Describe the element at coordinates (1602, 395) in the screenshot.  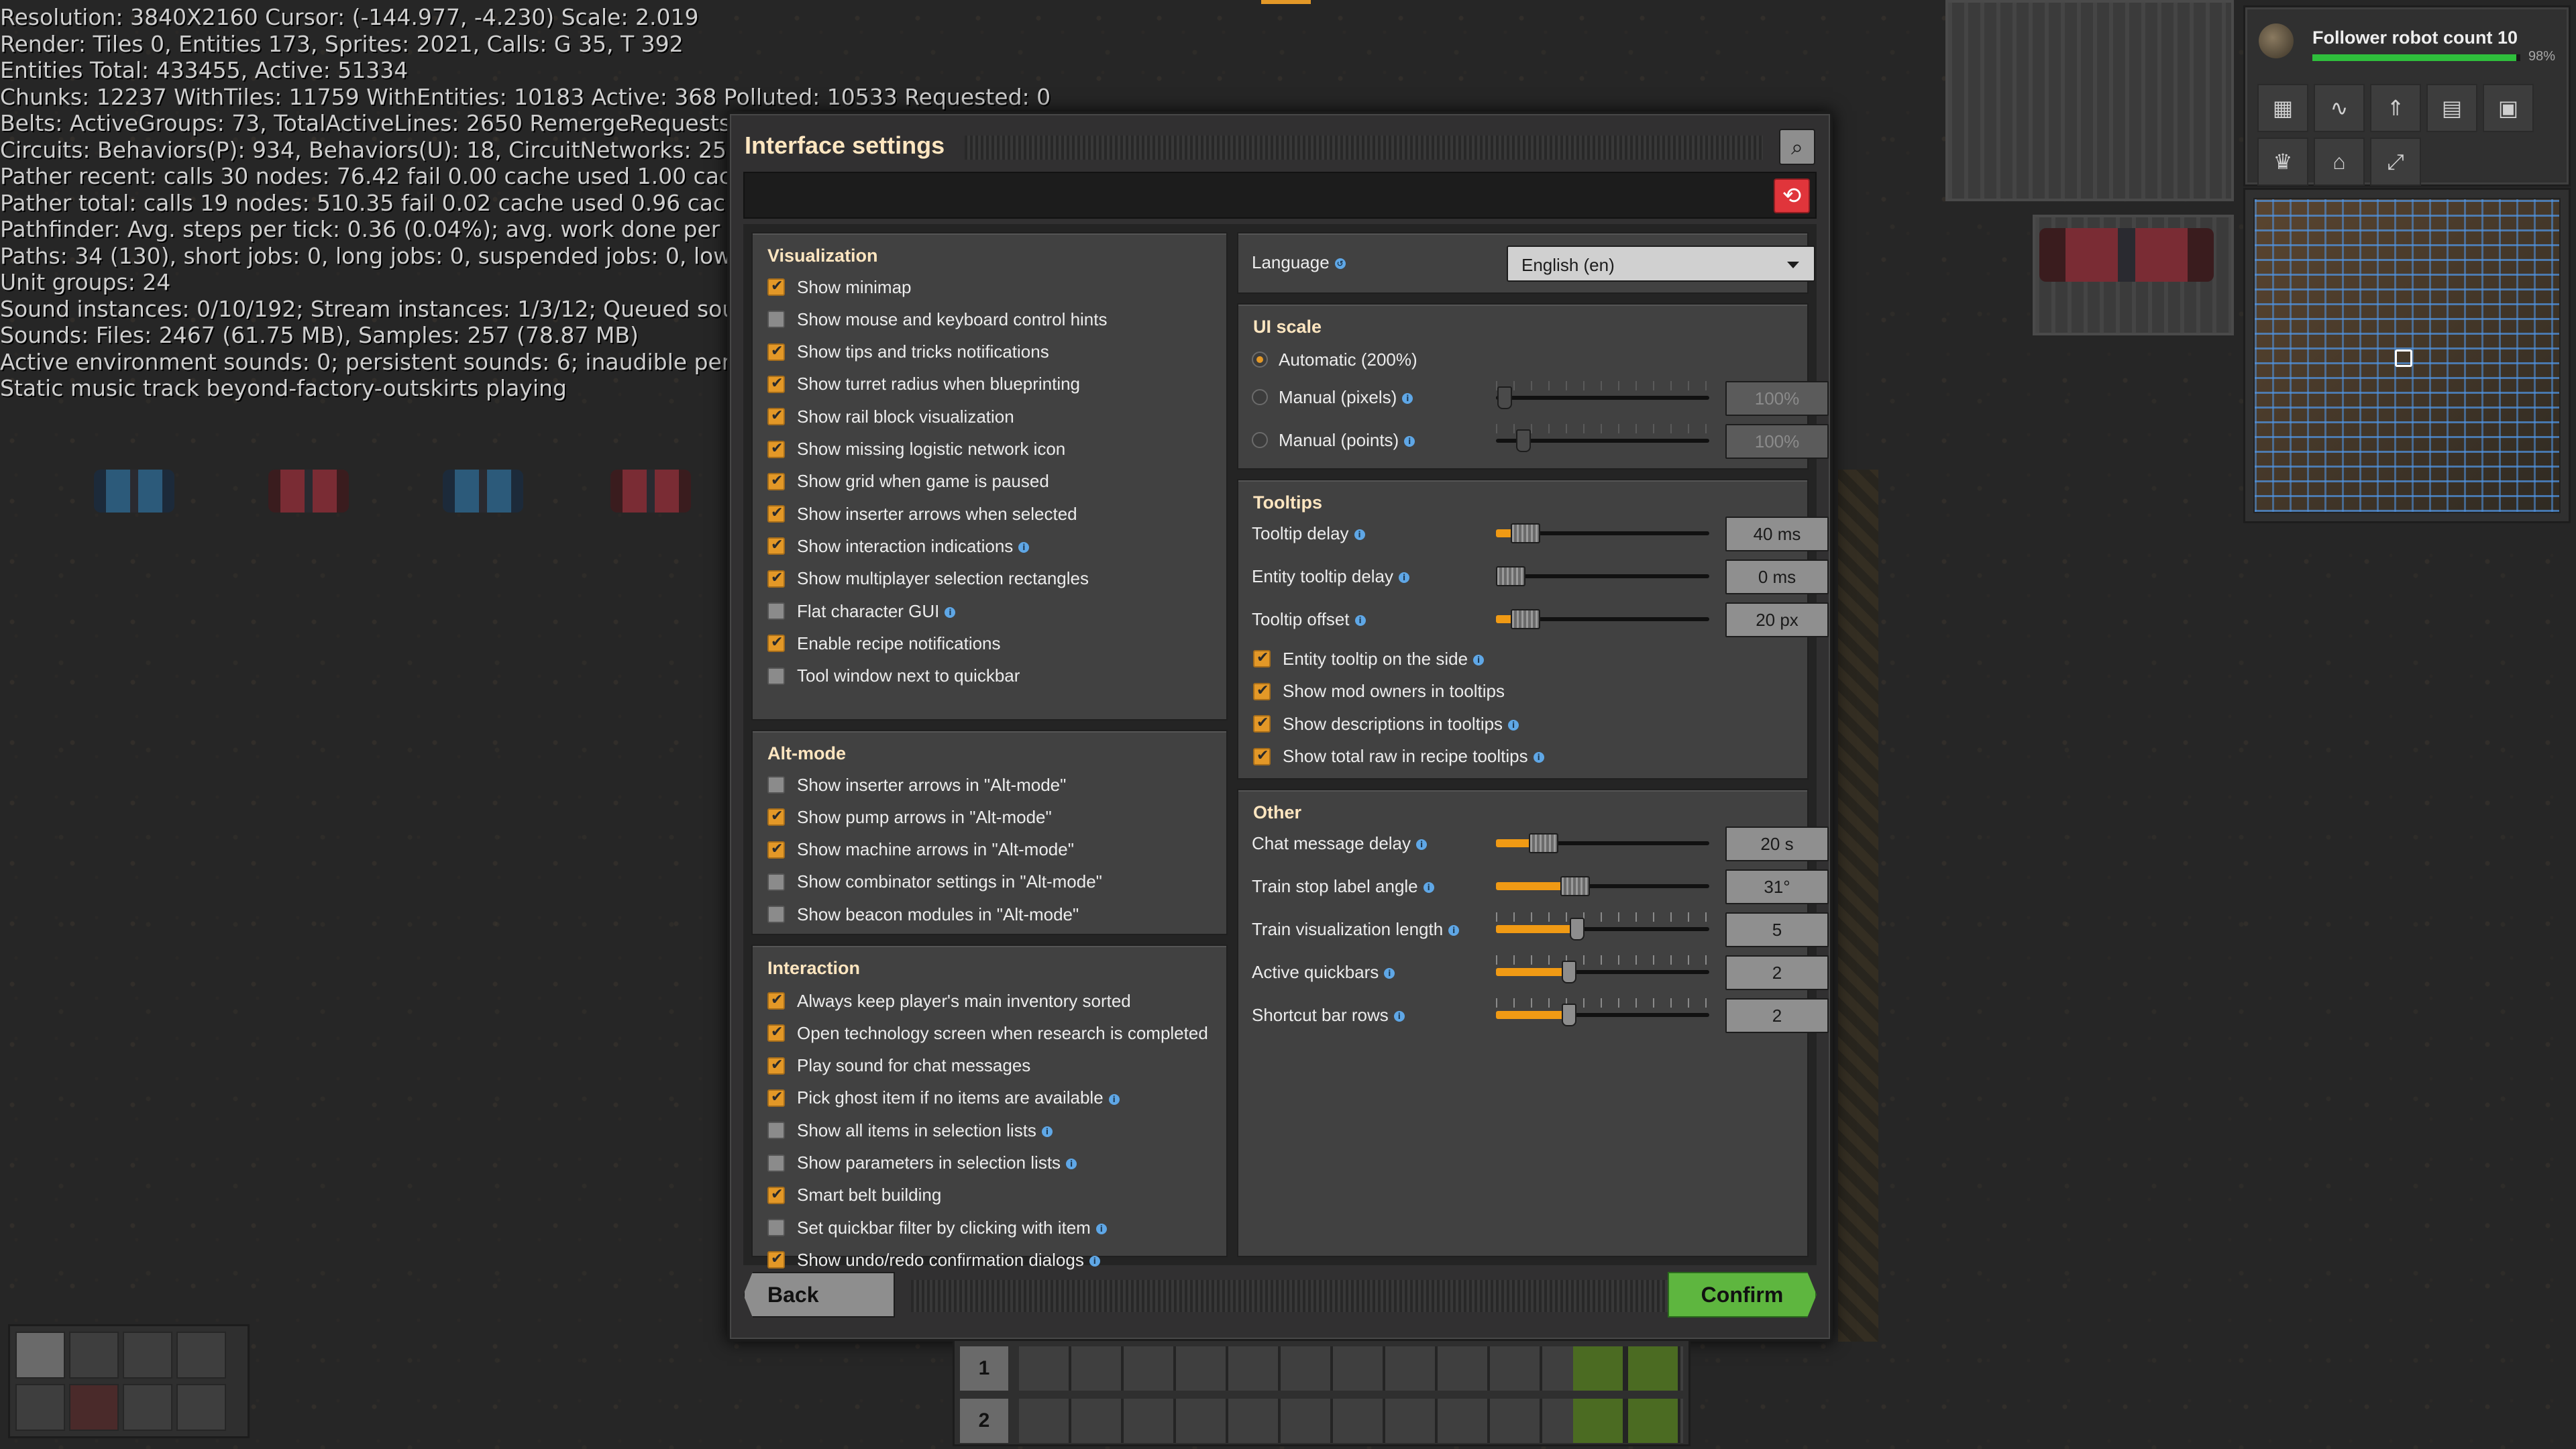
I see `ui-scale-pixels-slider` at that location.